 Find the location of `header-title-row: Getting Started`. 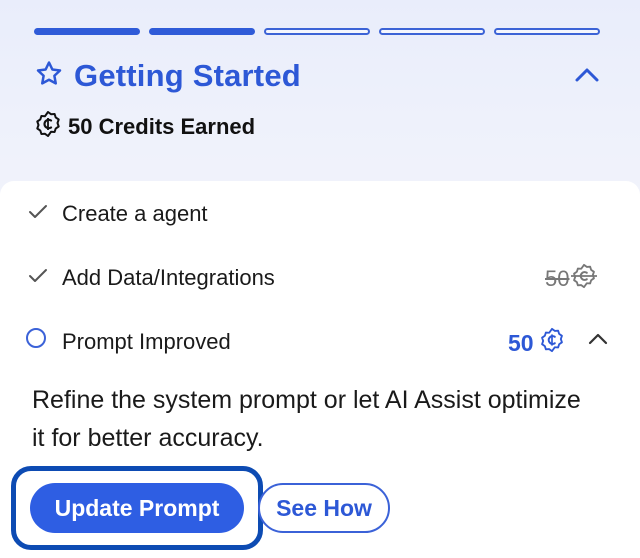

header-title-row: Getting Started is located at coordinates (167, 76).